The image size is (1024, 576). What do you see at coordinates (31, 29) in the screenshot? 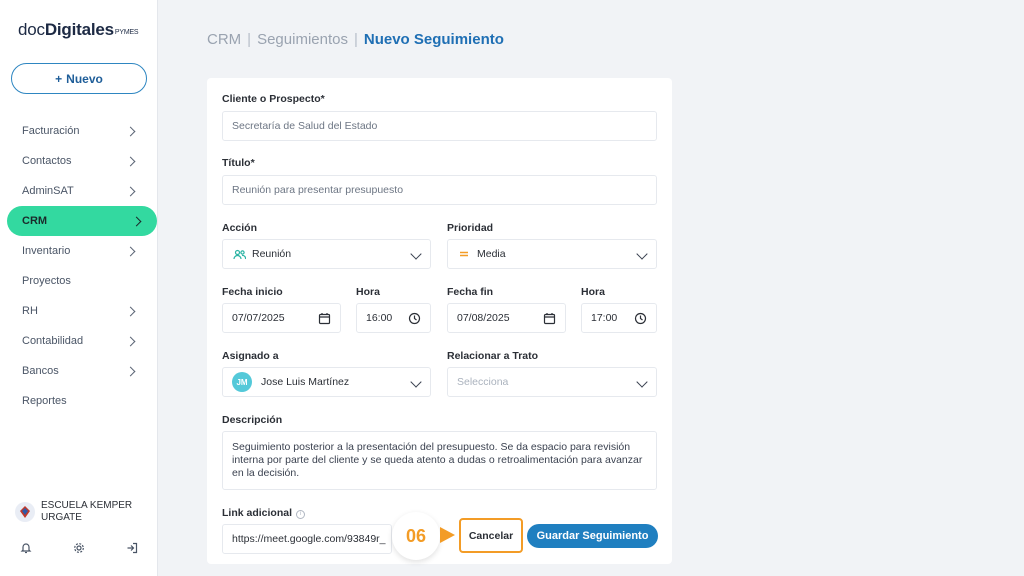
I see `logo-light: doc` at bounding box center [31, 29].